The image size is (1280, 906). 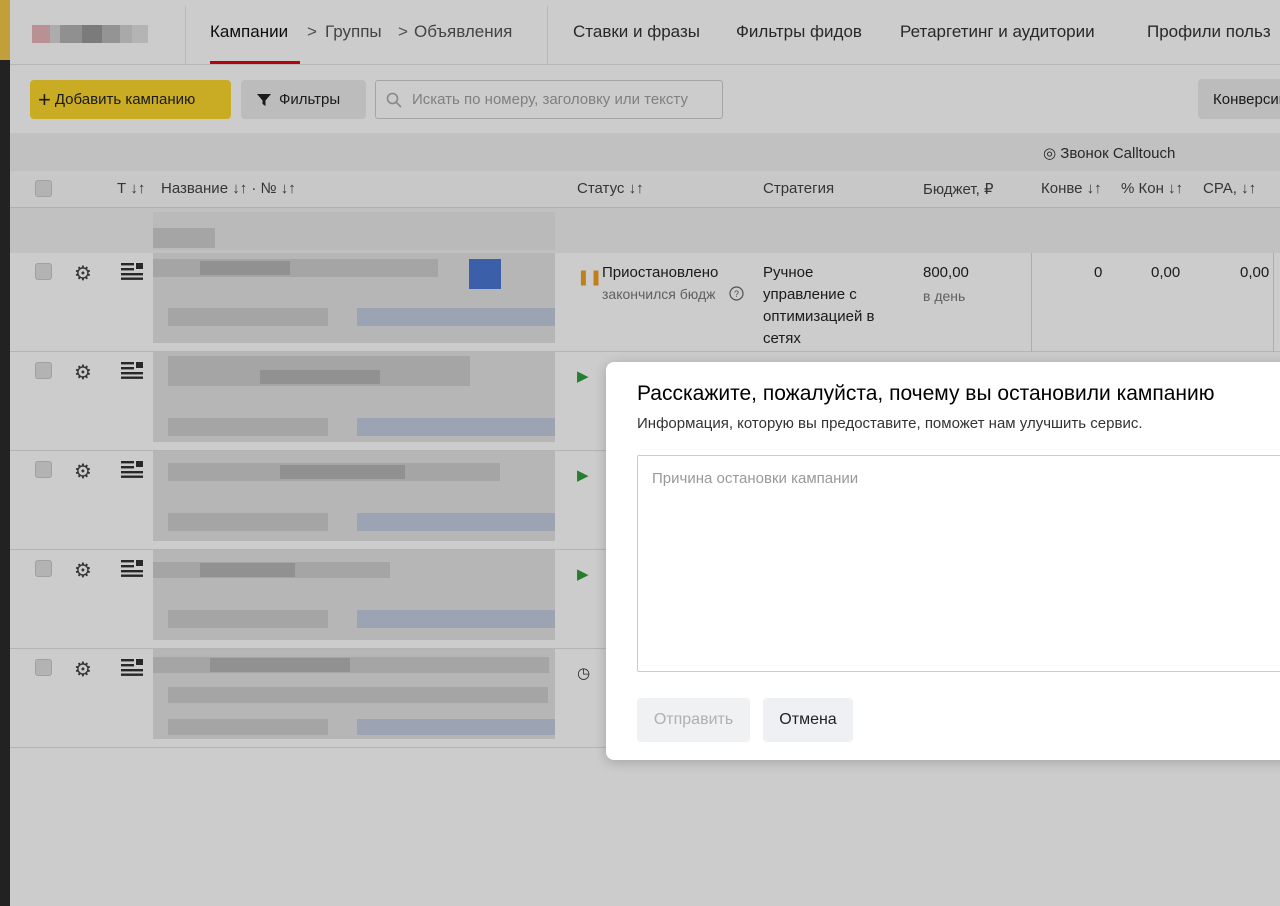 What do you see at coordinates (693, 720) in the screenshot?
I see `send-button: Отправить` at bounding box center [693, 720].